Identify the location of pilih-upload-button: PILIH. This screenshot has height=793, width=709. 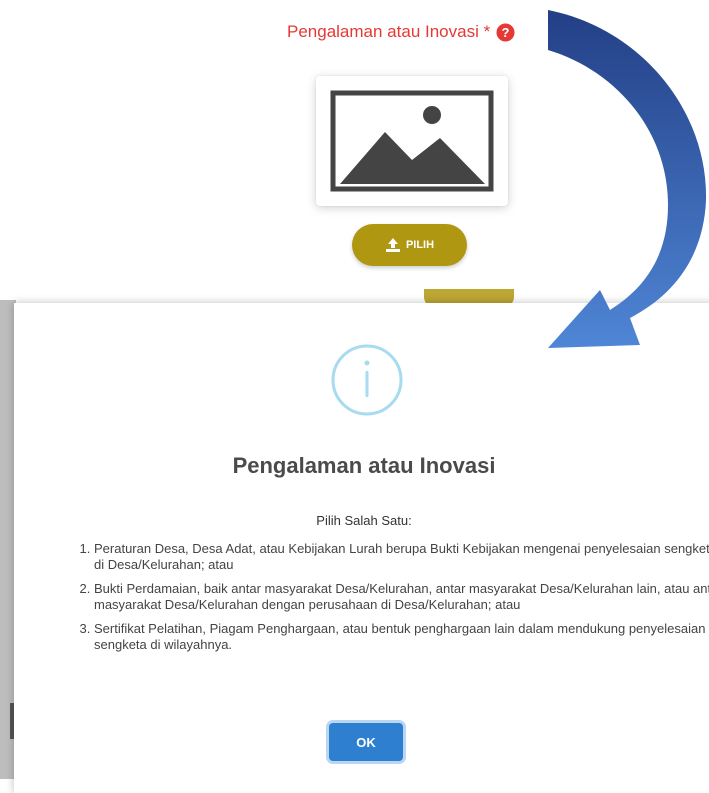
(409, 245).